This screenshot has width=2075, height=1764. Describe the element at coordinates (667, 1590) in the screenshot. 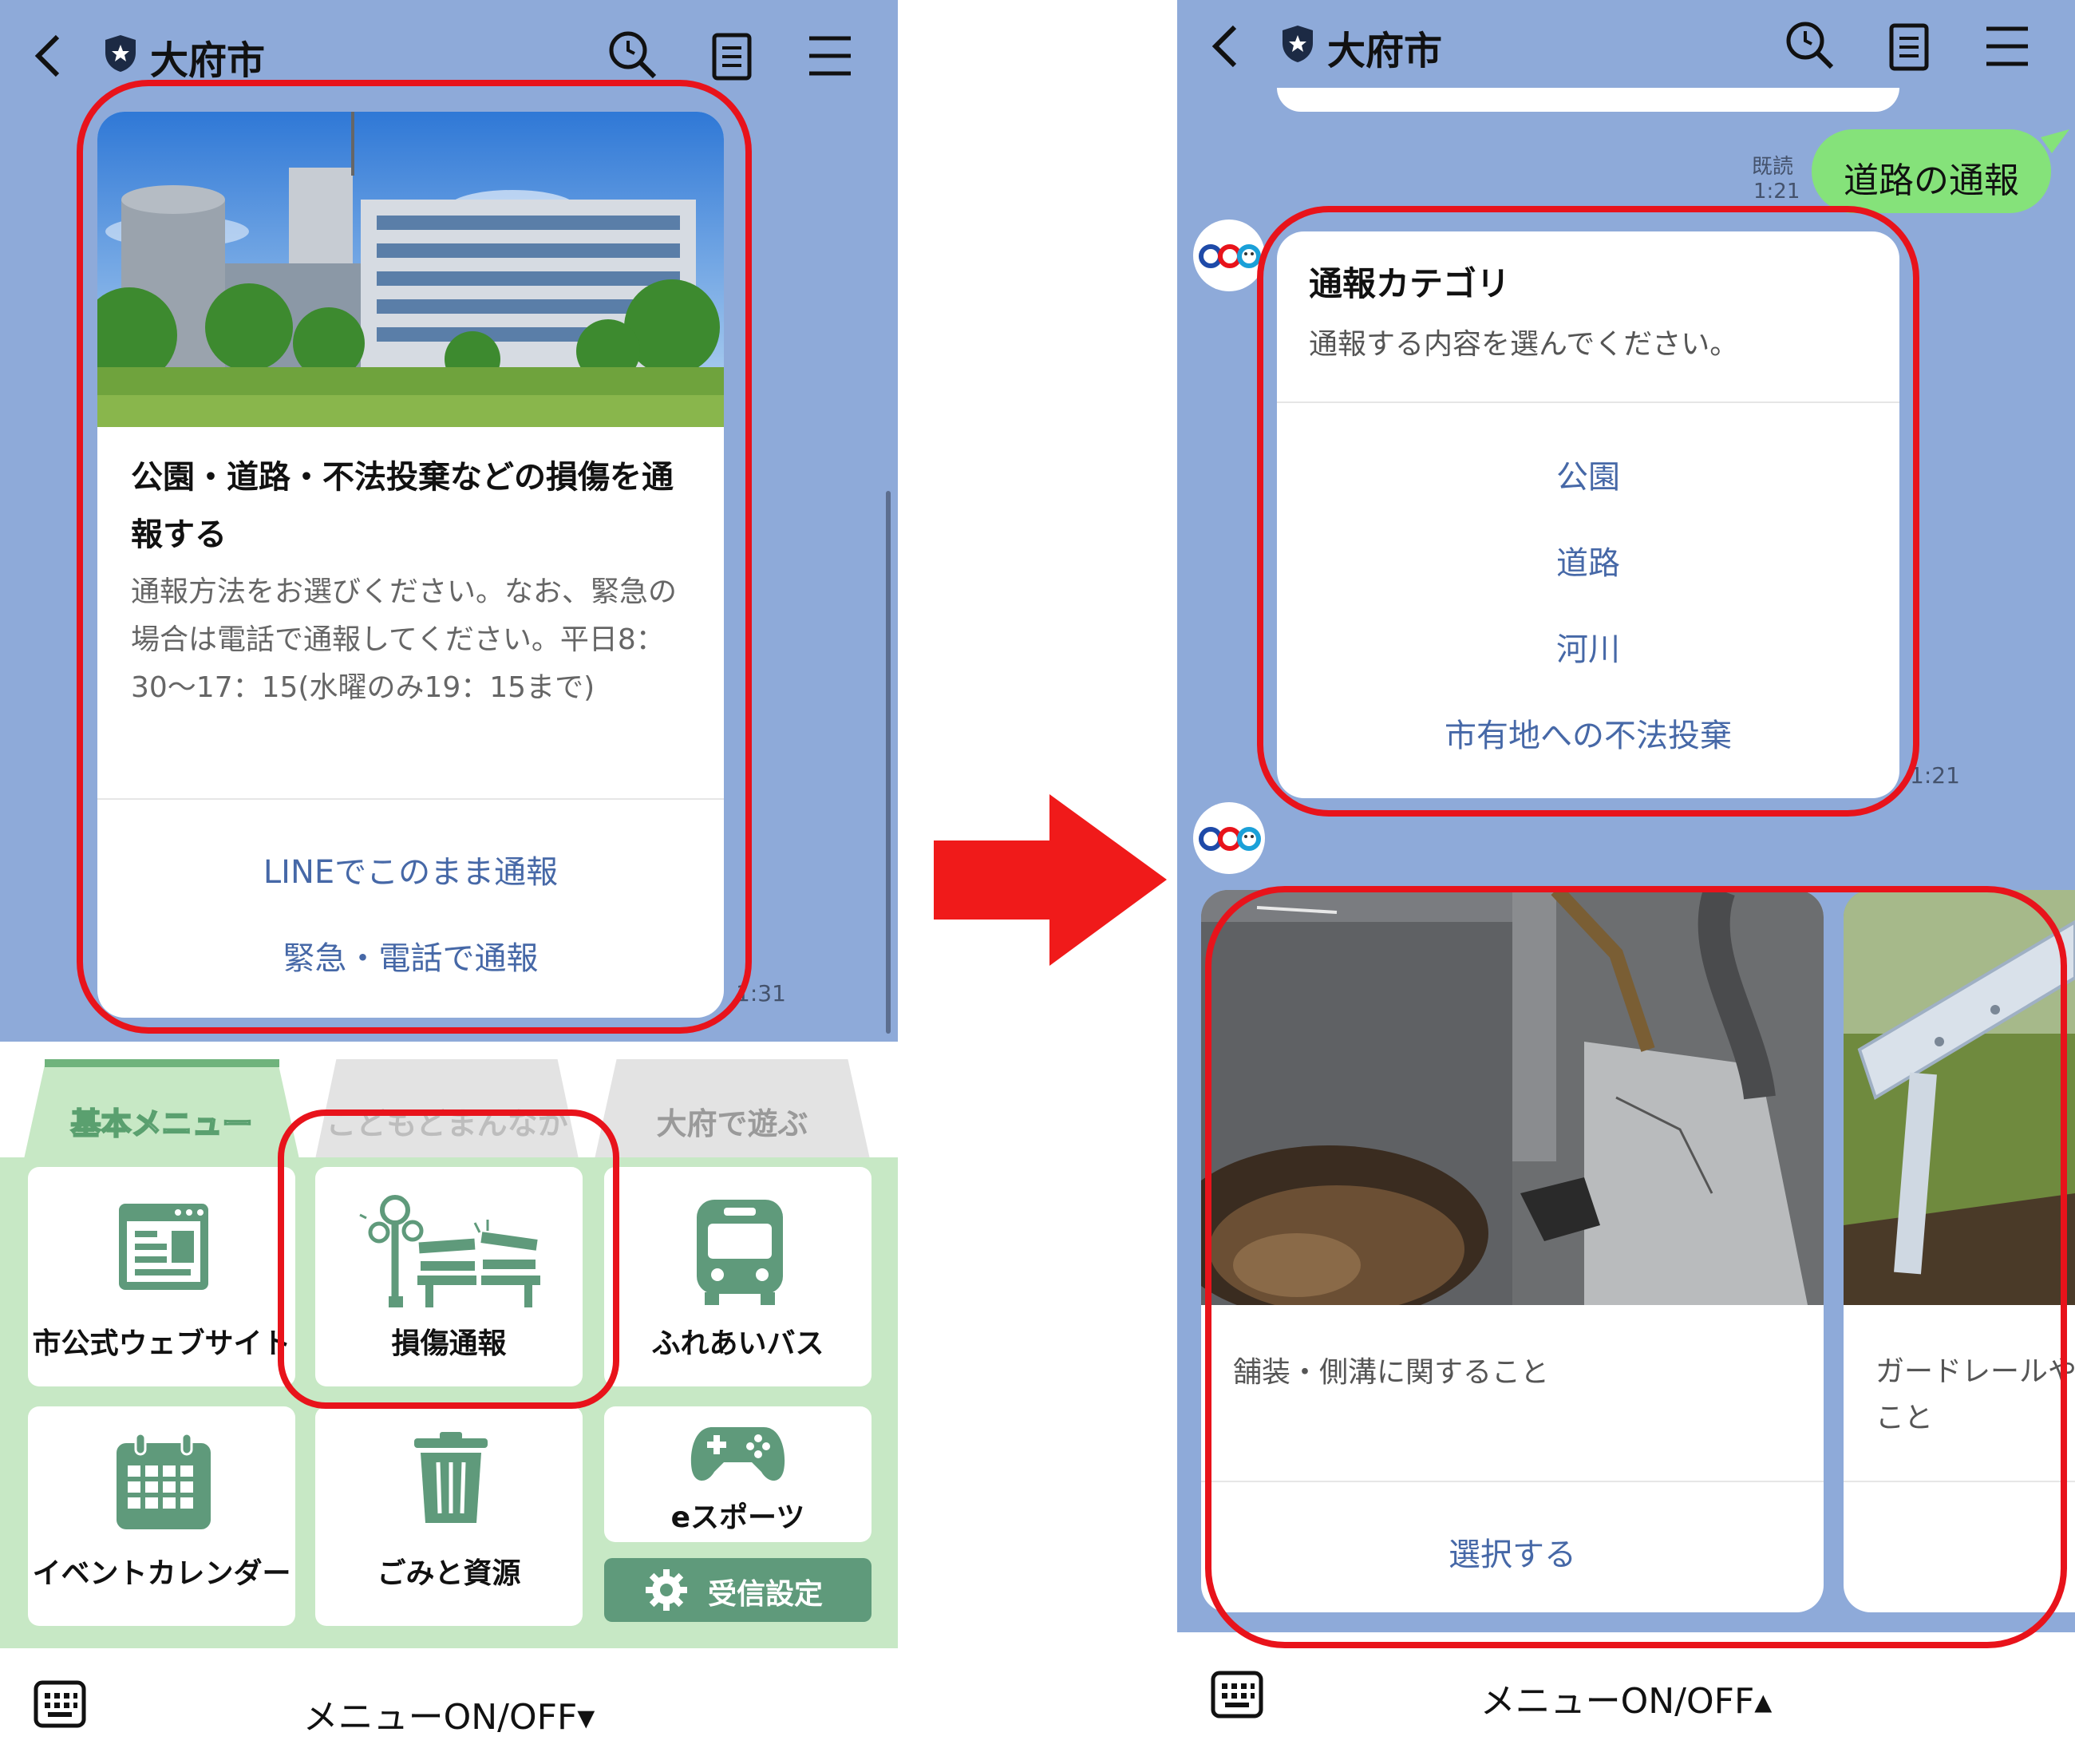

I see `gear-icon` at that location.